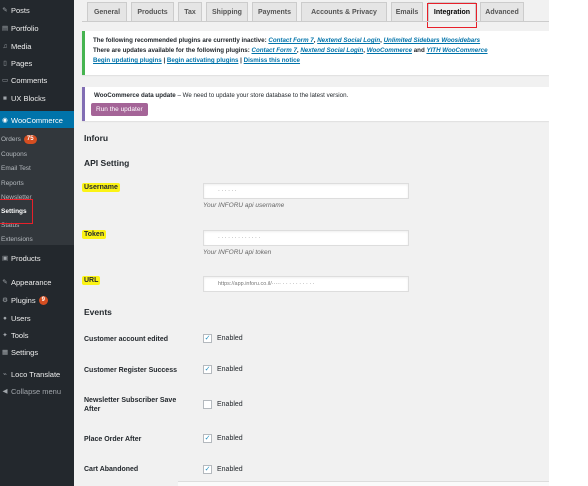 This screenshot has height=486, width=588. Describe the element at coordinates (223, 338) in the screenshot. I see `event-toggle-account-edited: ✓ Enabled` at that location.